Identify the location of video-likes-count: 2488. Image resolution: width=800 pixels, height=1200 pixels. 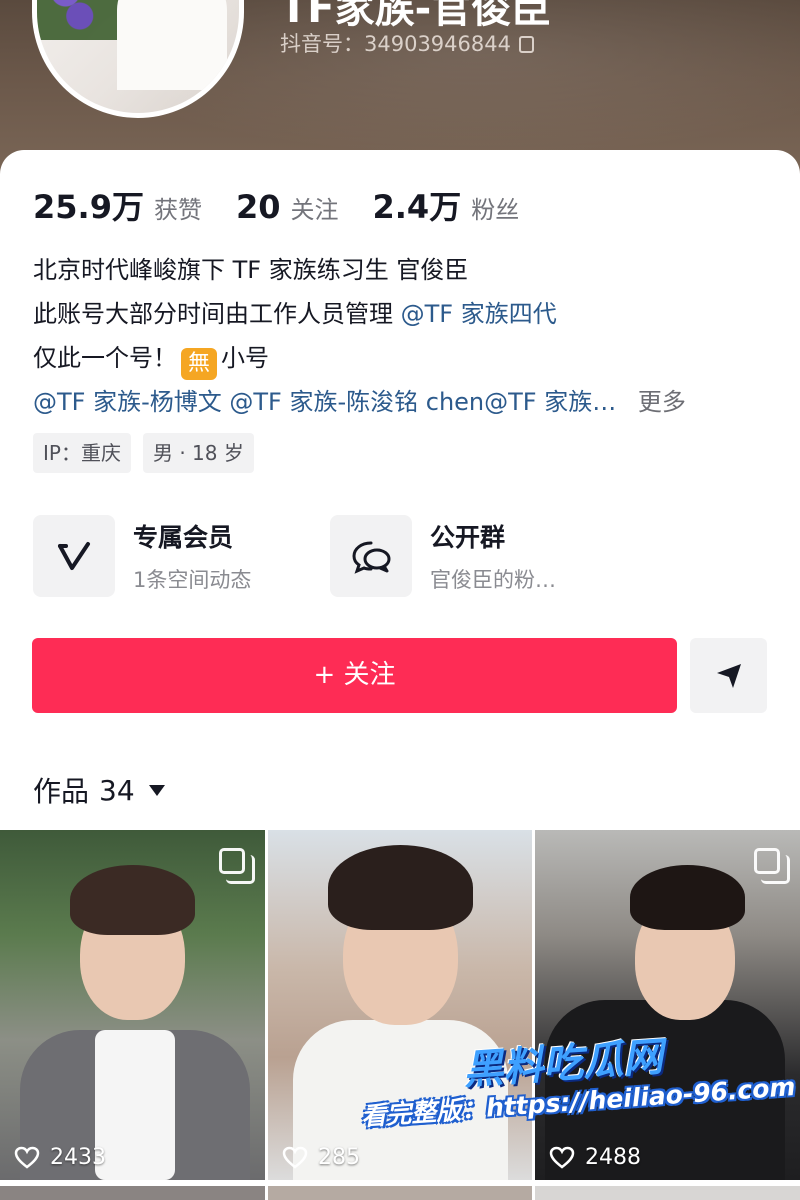
(613, 1157).